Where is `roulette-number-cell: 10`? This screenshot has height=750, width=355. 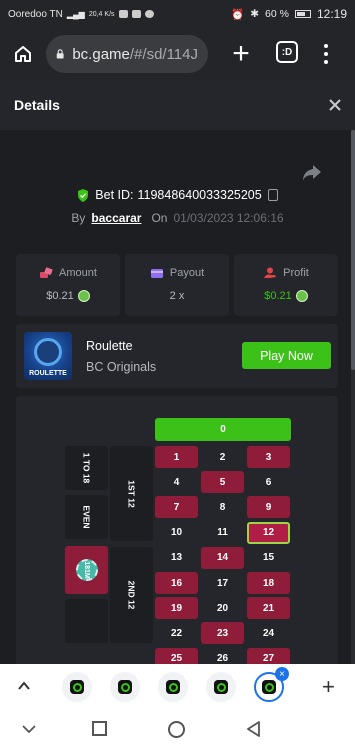 roulette-number-cell: 10 is located at coordinates (176, 532).